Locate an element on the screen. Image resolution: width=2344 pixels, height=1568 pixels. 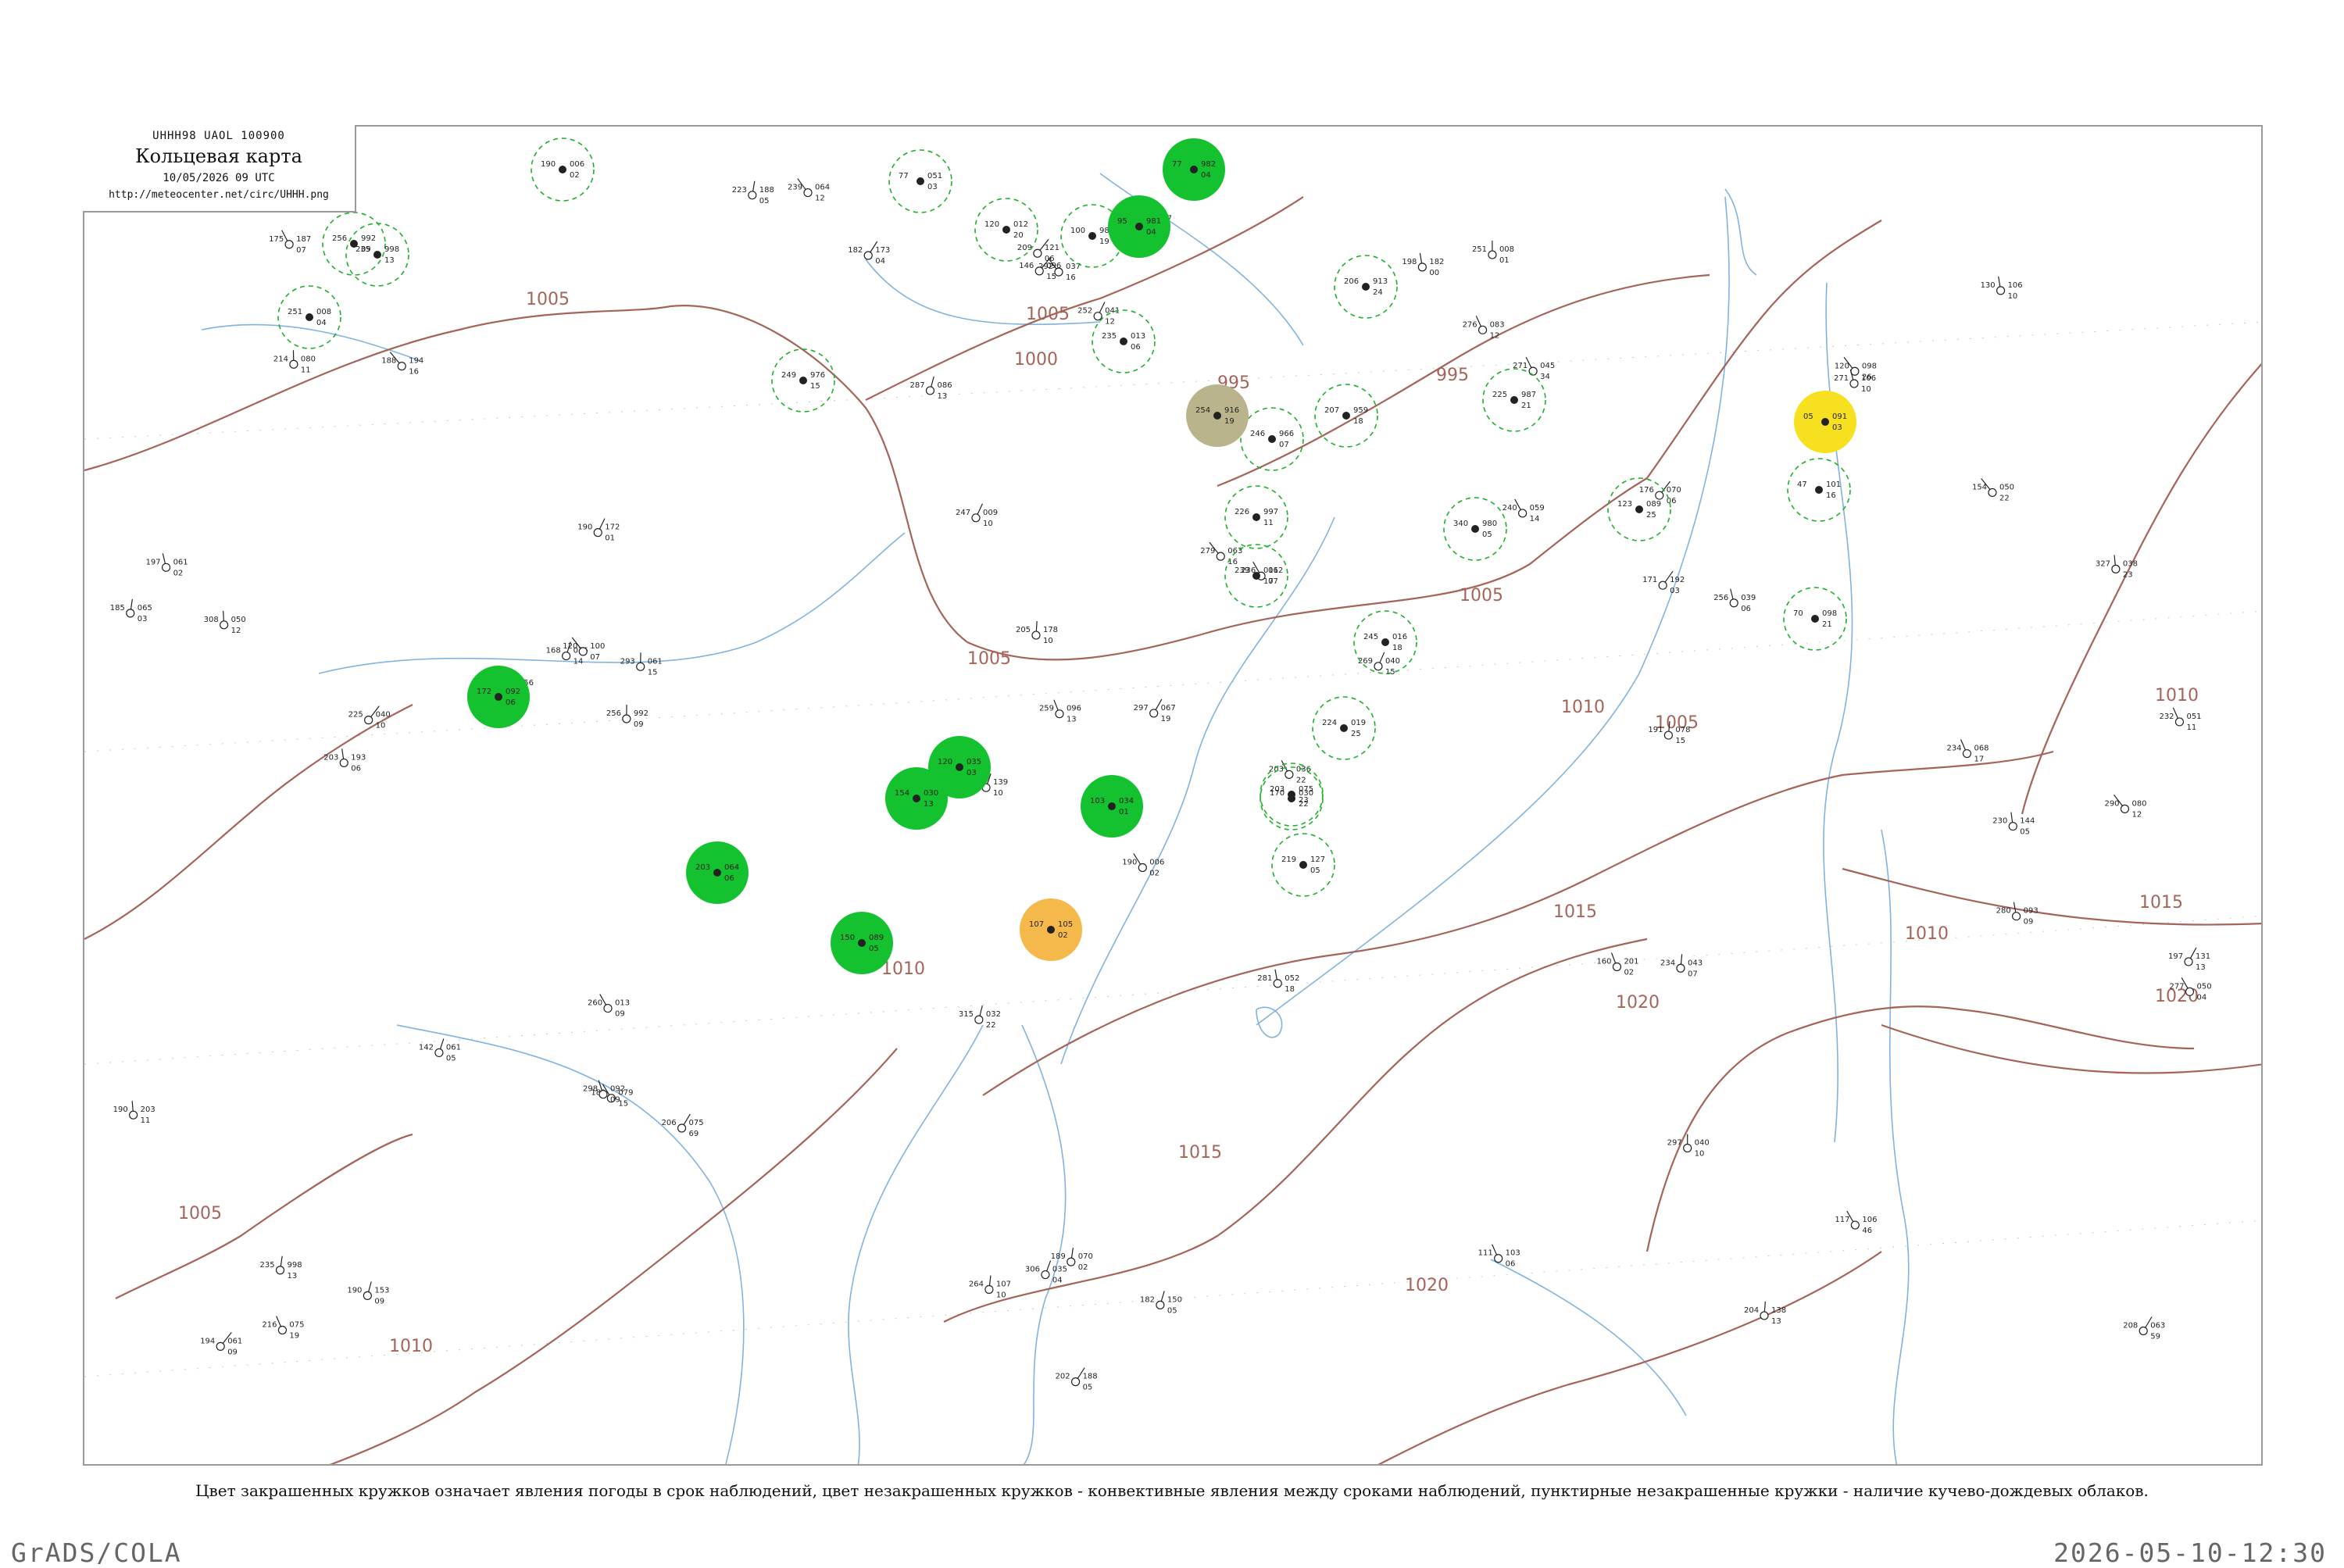
cb-station: 19000602 is located at coordinates (562, 169).